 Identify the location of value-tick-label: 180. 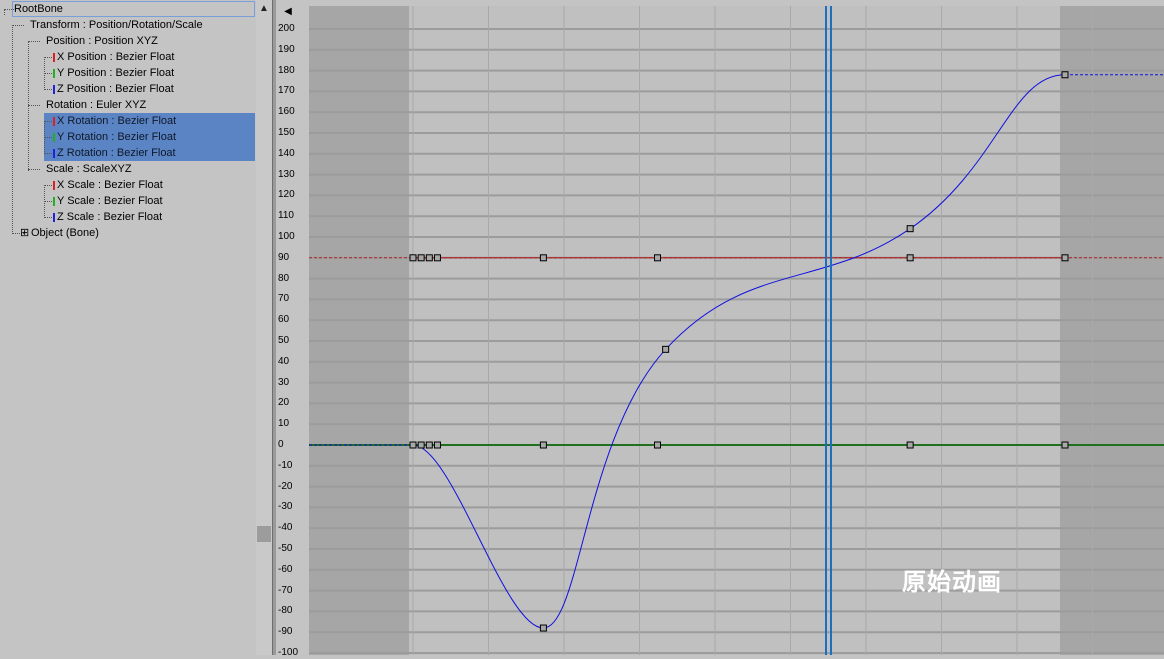
(286, 70).